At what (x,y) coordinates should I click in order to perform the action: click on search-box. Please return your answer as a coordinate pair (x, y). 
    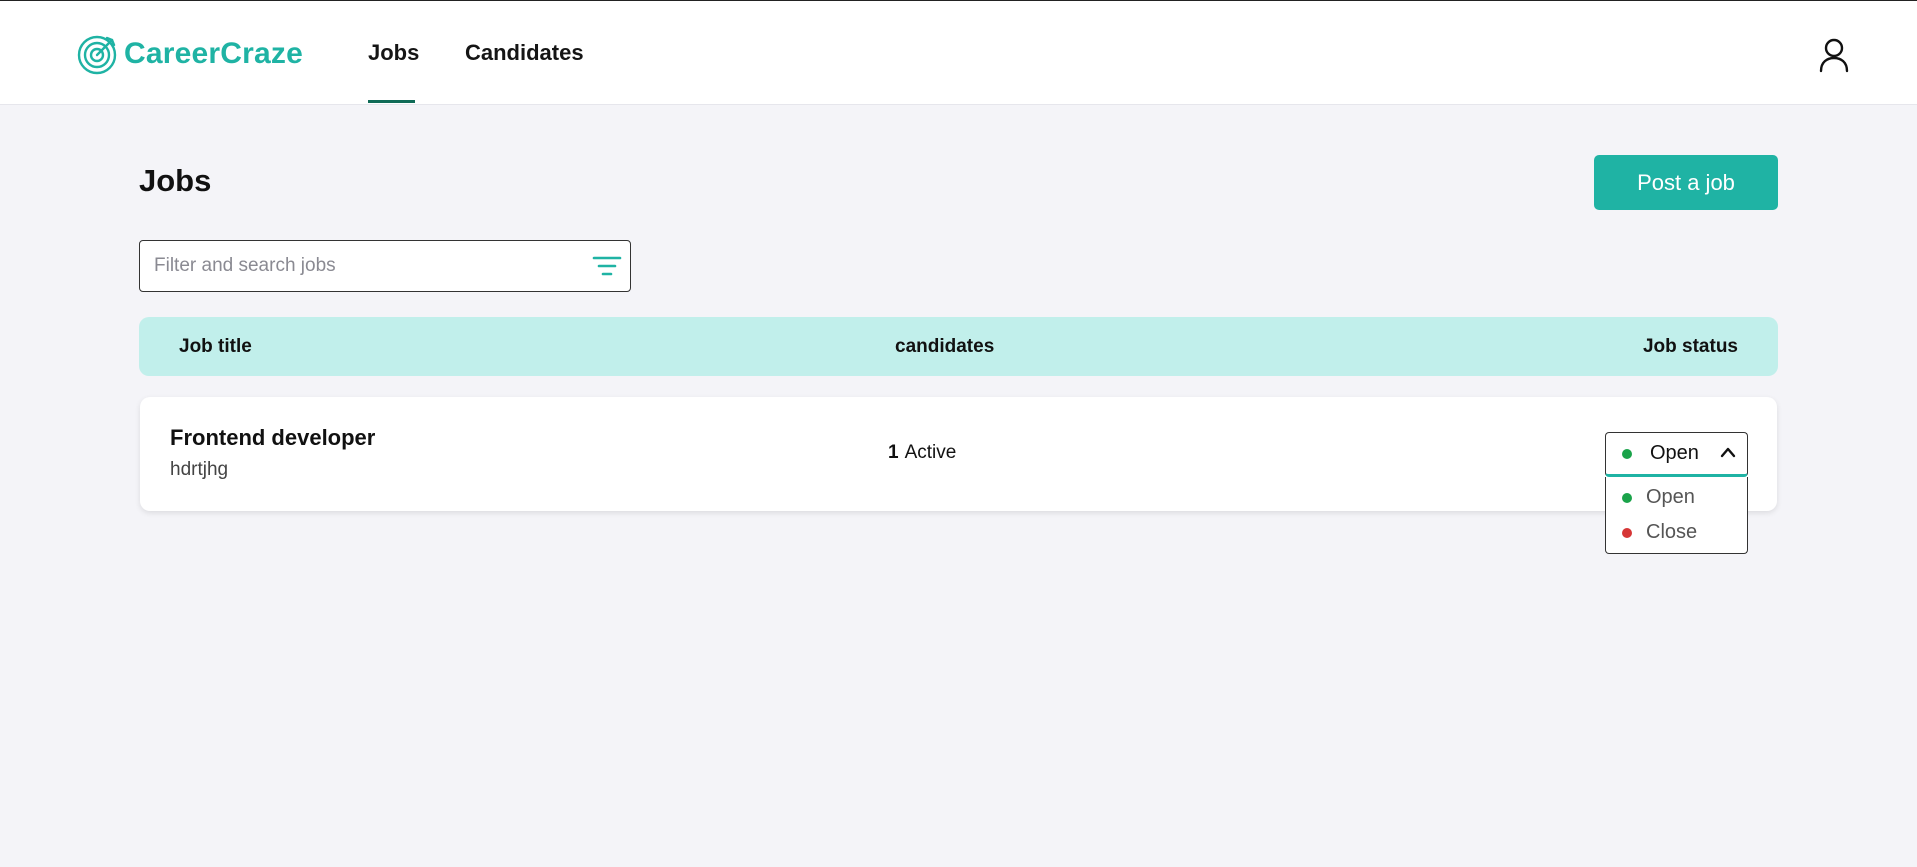
    Looking at the image, I should click on (385, 266).